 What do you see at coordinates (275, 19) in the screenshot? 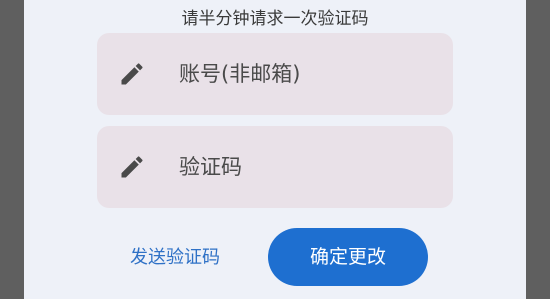
I see `rate-limit-hint: 请半分钟请求一次验证码` at bounding box center [275, 19].